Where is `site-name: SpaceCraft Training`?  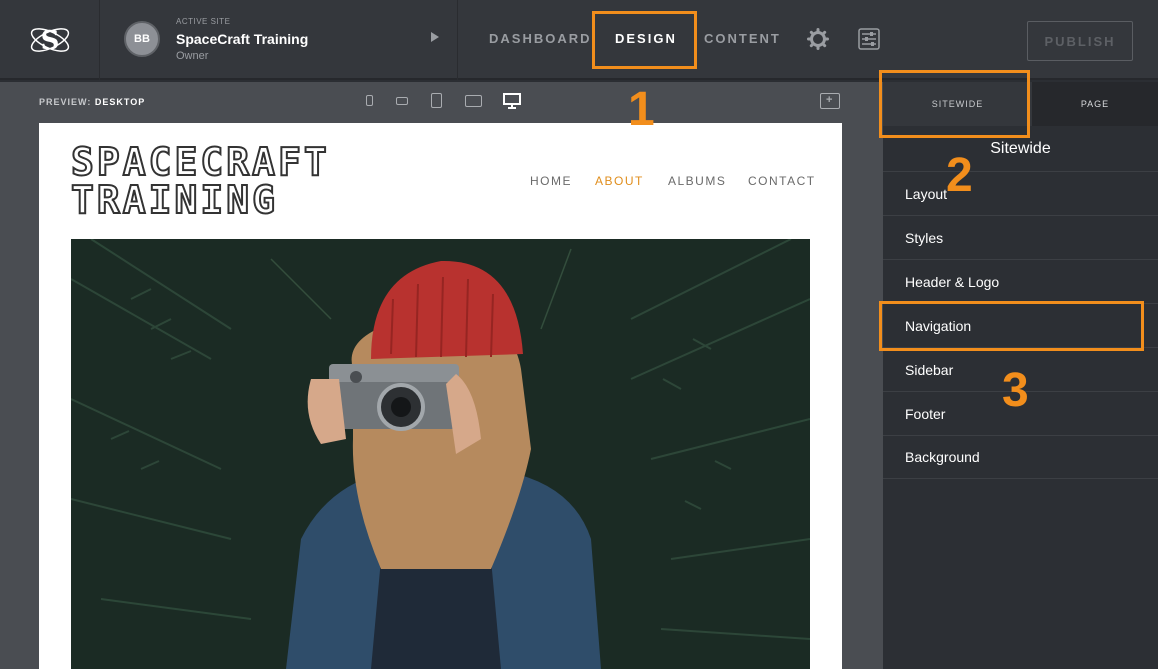
site-name: SpaceCraft Training is located at coordinates (242, 39).